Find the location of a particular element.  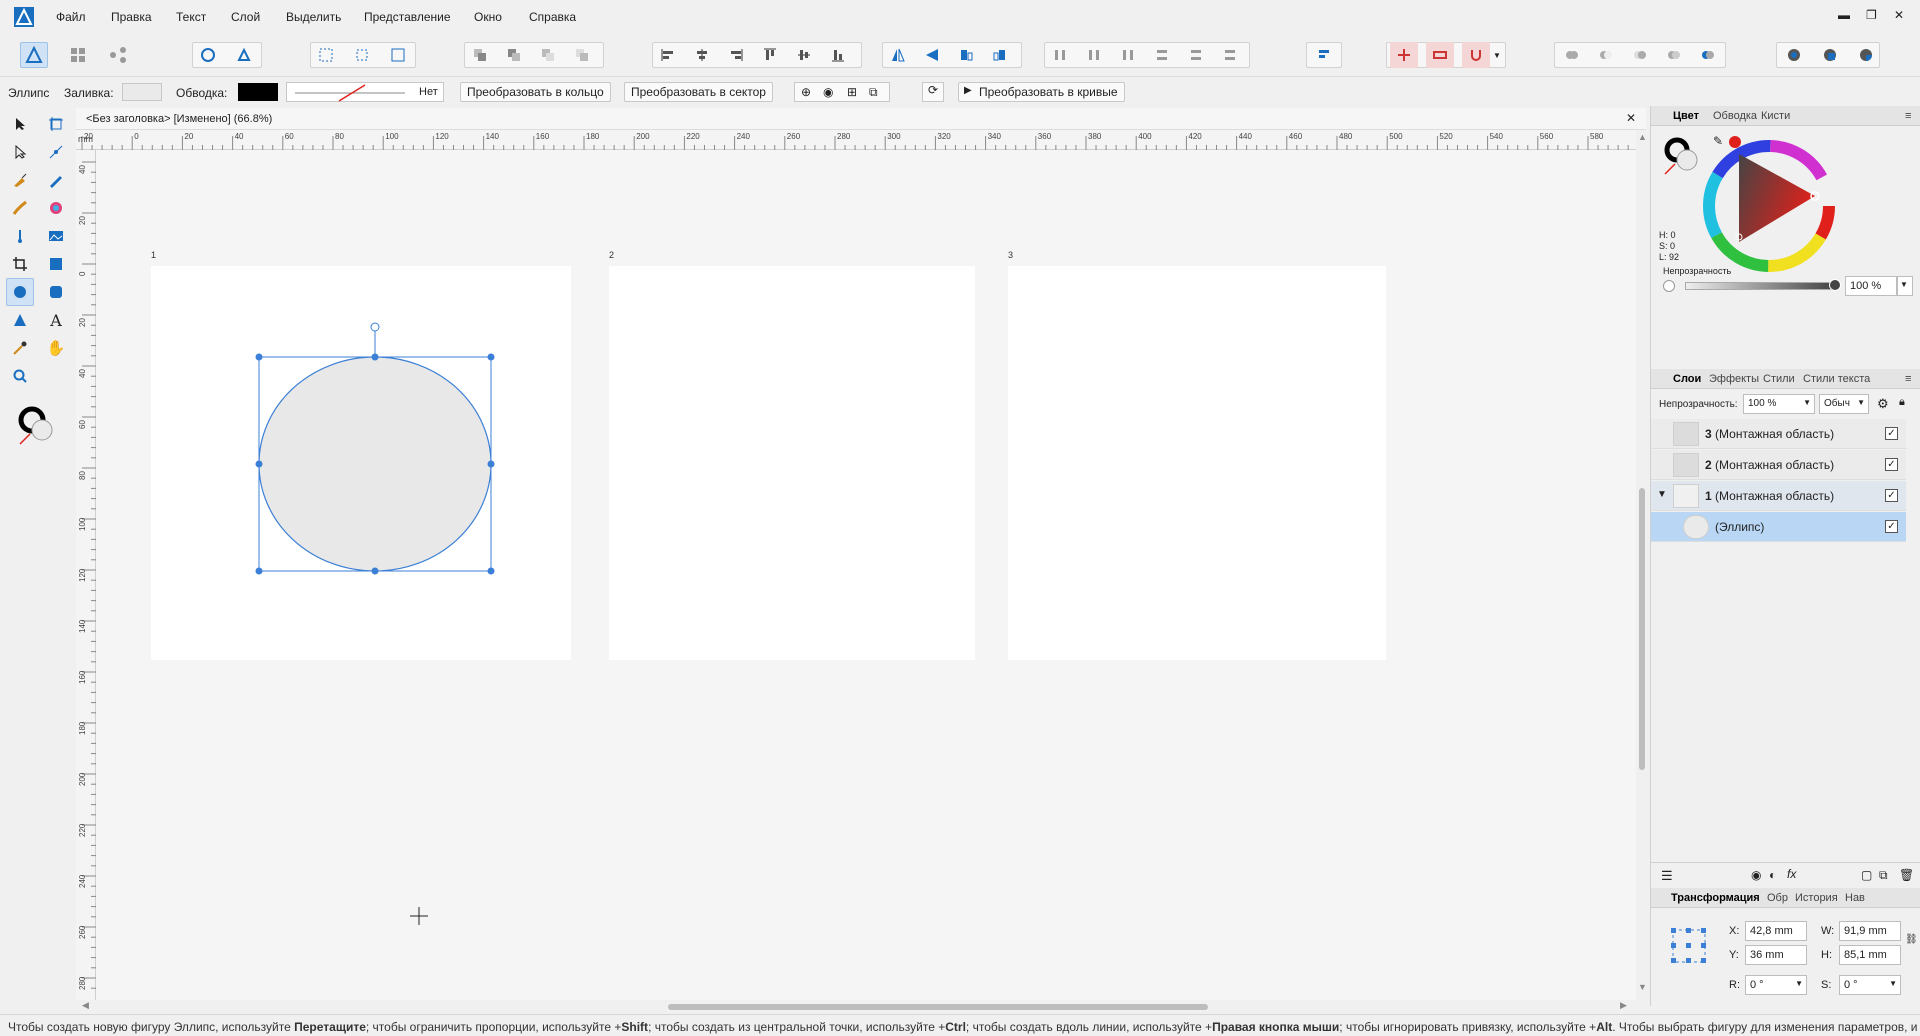

stroke-swatch is located at coordinates (258, 92).